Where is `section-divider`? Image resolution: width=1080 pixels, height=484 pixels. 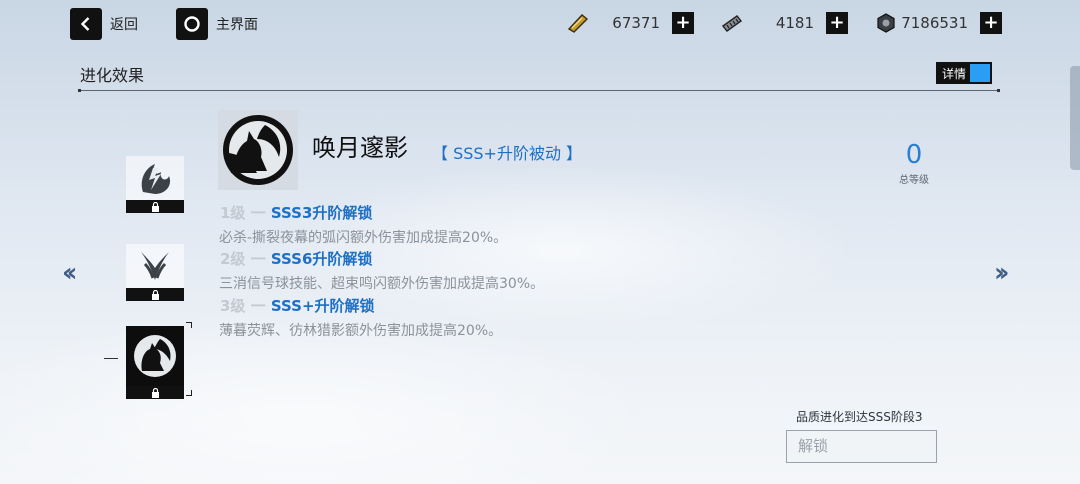 section-divider is located at coordinates (539, 90).